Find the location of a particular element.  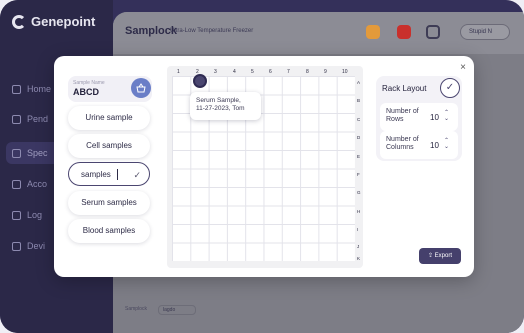

rows-label: Number of Rows is located at coordinates (402, 115).